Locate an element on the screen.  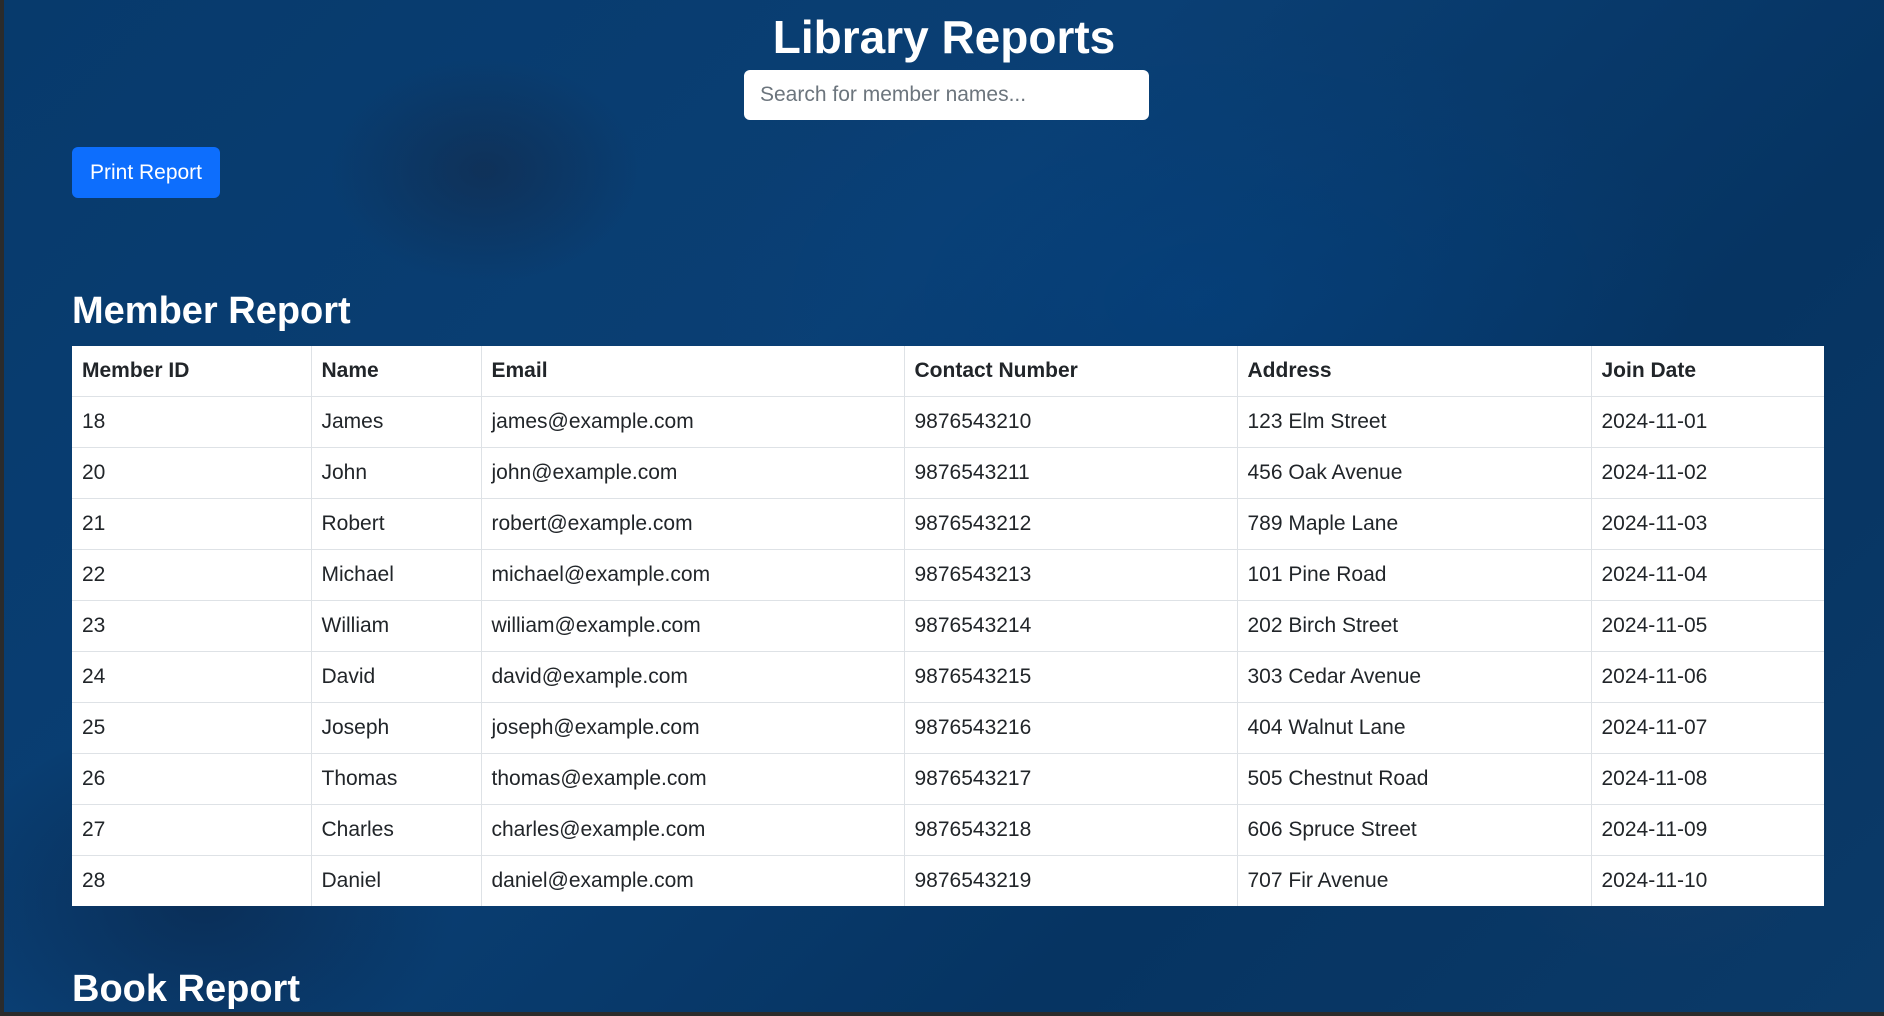
address-cell: 707 Fir Avenue is located at coordinates (1414, 880).